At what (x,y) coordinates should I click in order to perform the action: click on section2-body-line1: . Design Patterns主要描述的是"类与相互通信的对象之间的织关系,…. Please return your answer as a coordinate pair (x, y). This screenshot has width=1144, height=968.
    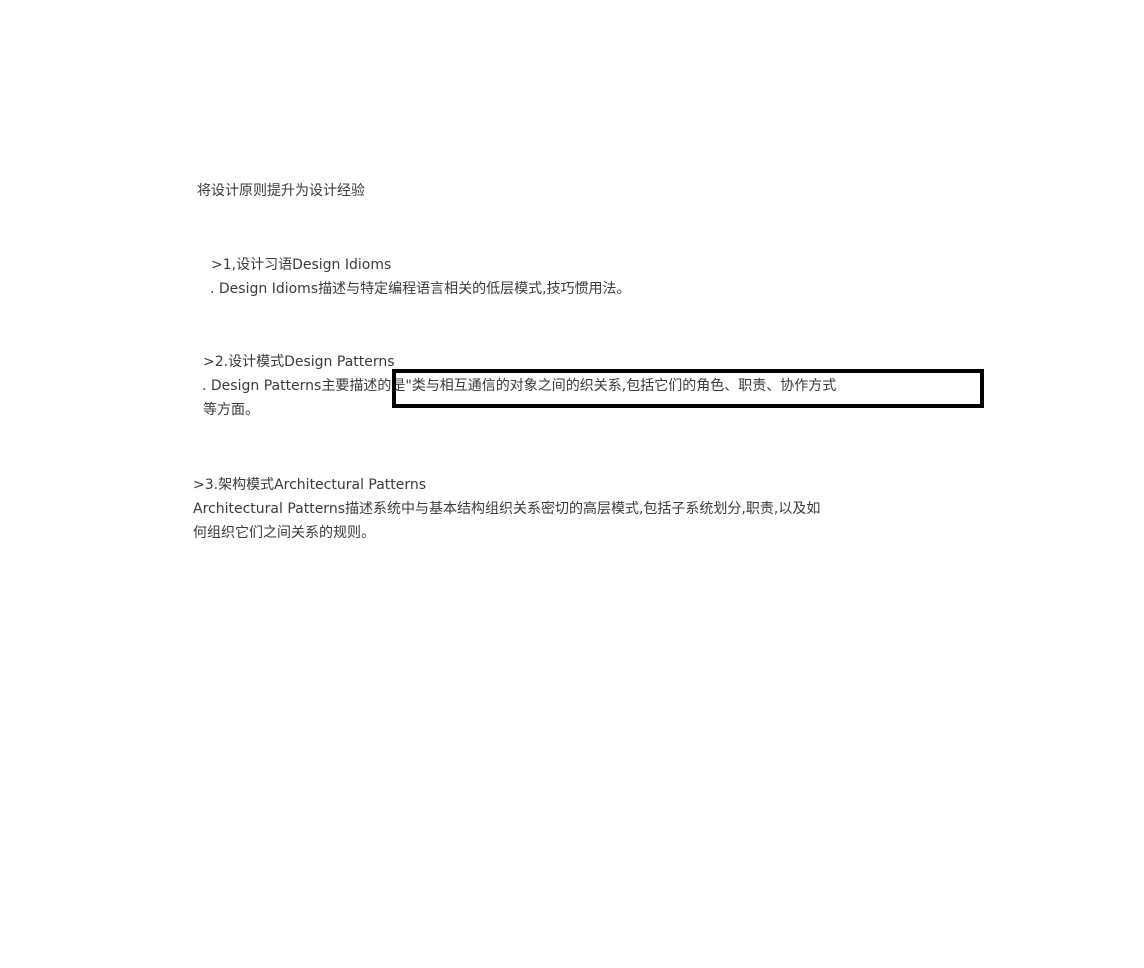
    Looking at the image, I should click on (519, 386).